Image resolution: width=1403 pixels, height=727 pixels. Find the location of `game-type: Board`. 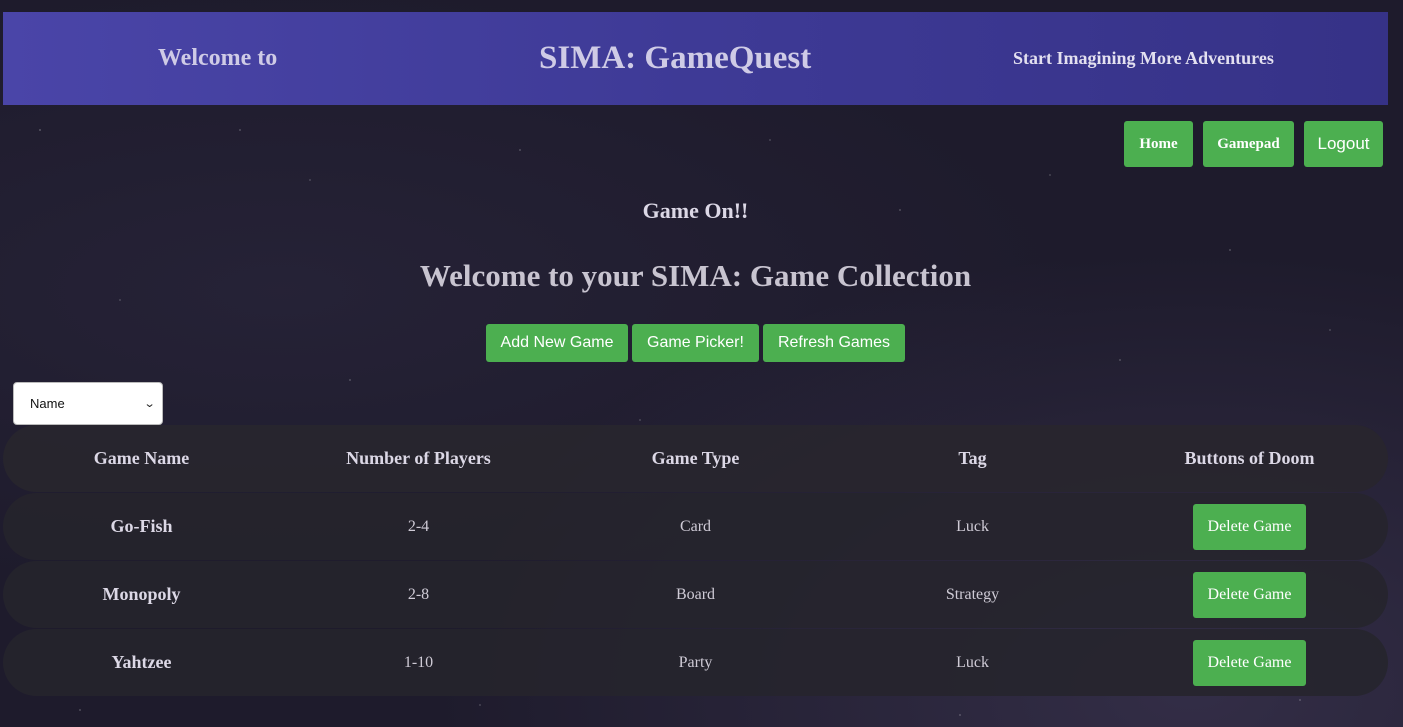

game-type: Board is located at coordinates (695, 594).